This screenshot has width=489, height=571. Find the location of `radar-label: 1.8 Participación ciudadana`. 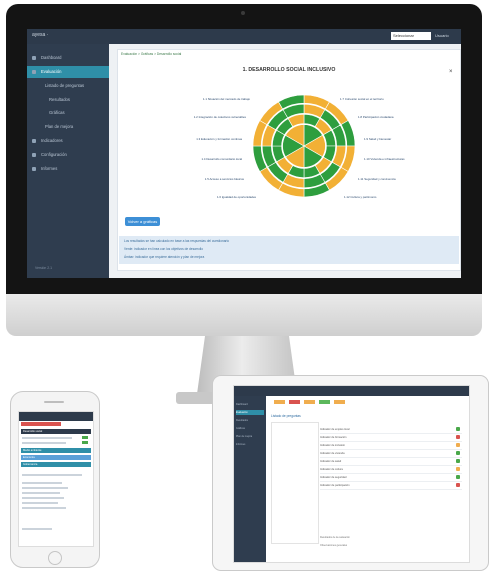

radar-label: 1.8 Participación ciudadana is located at coordinates (376, 117).